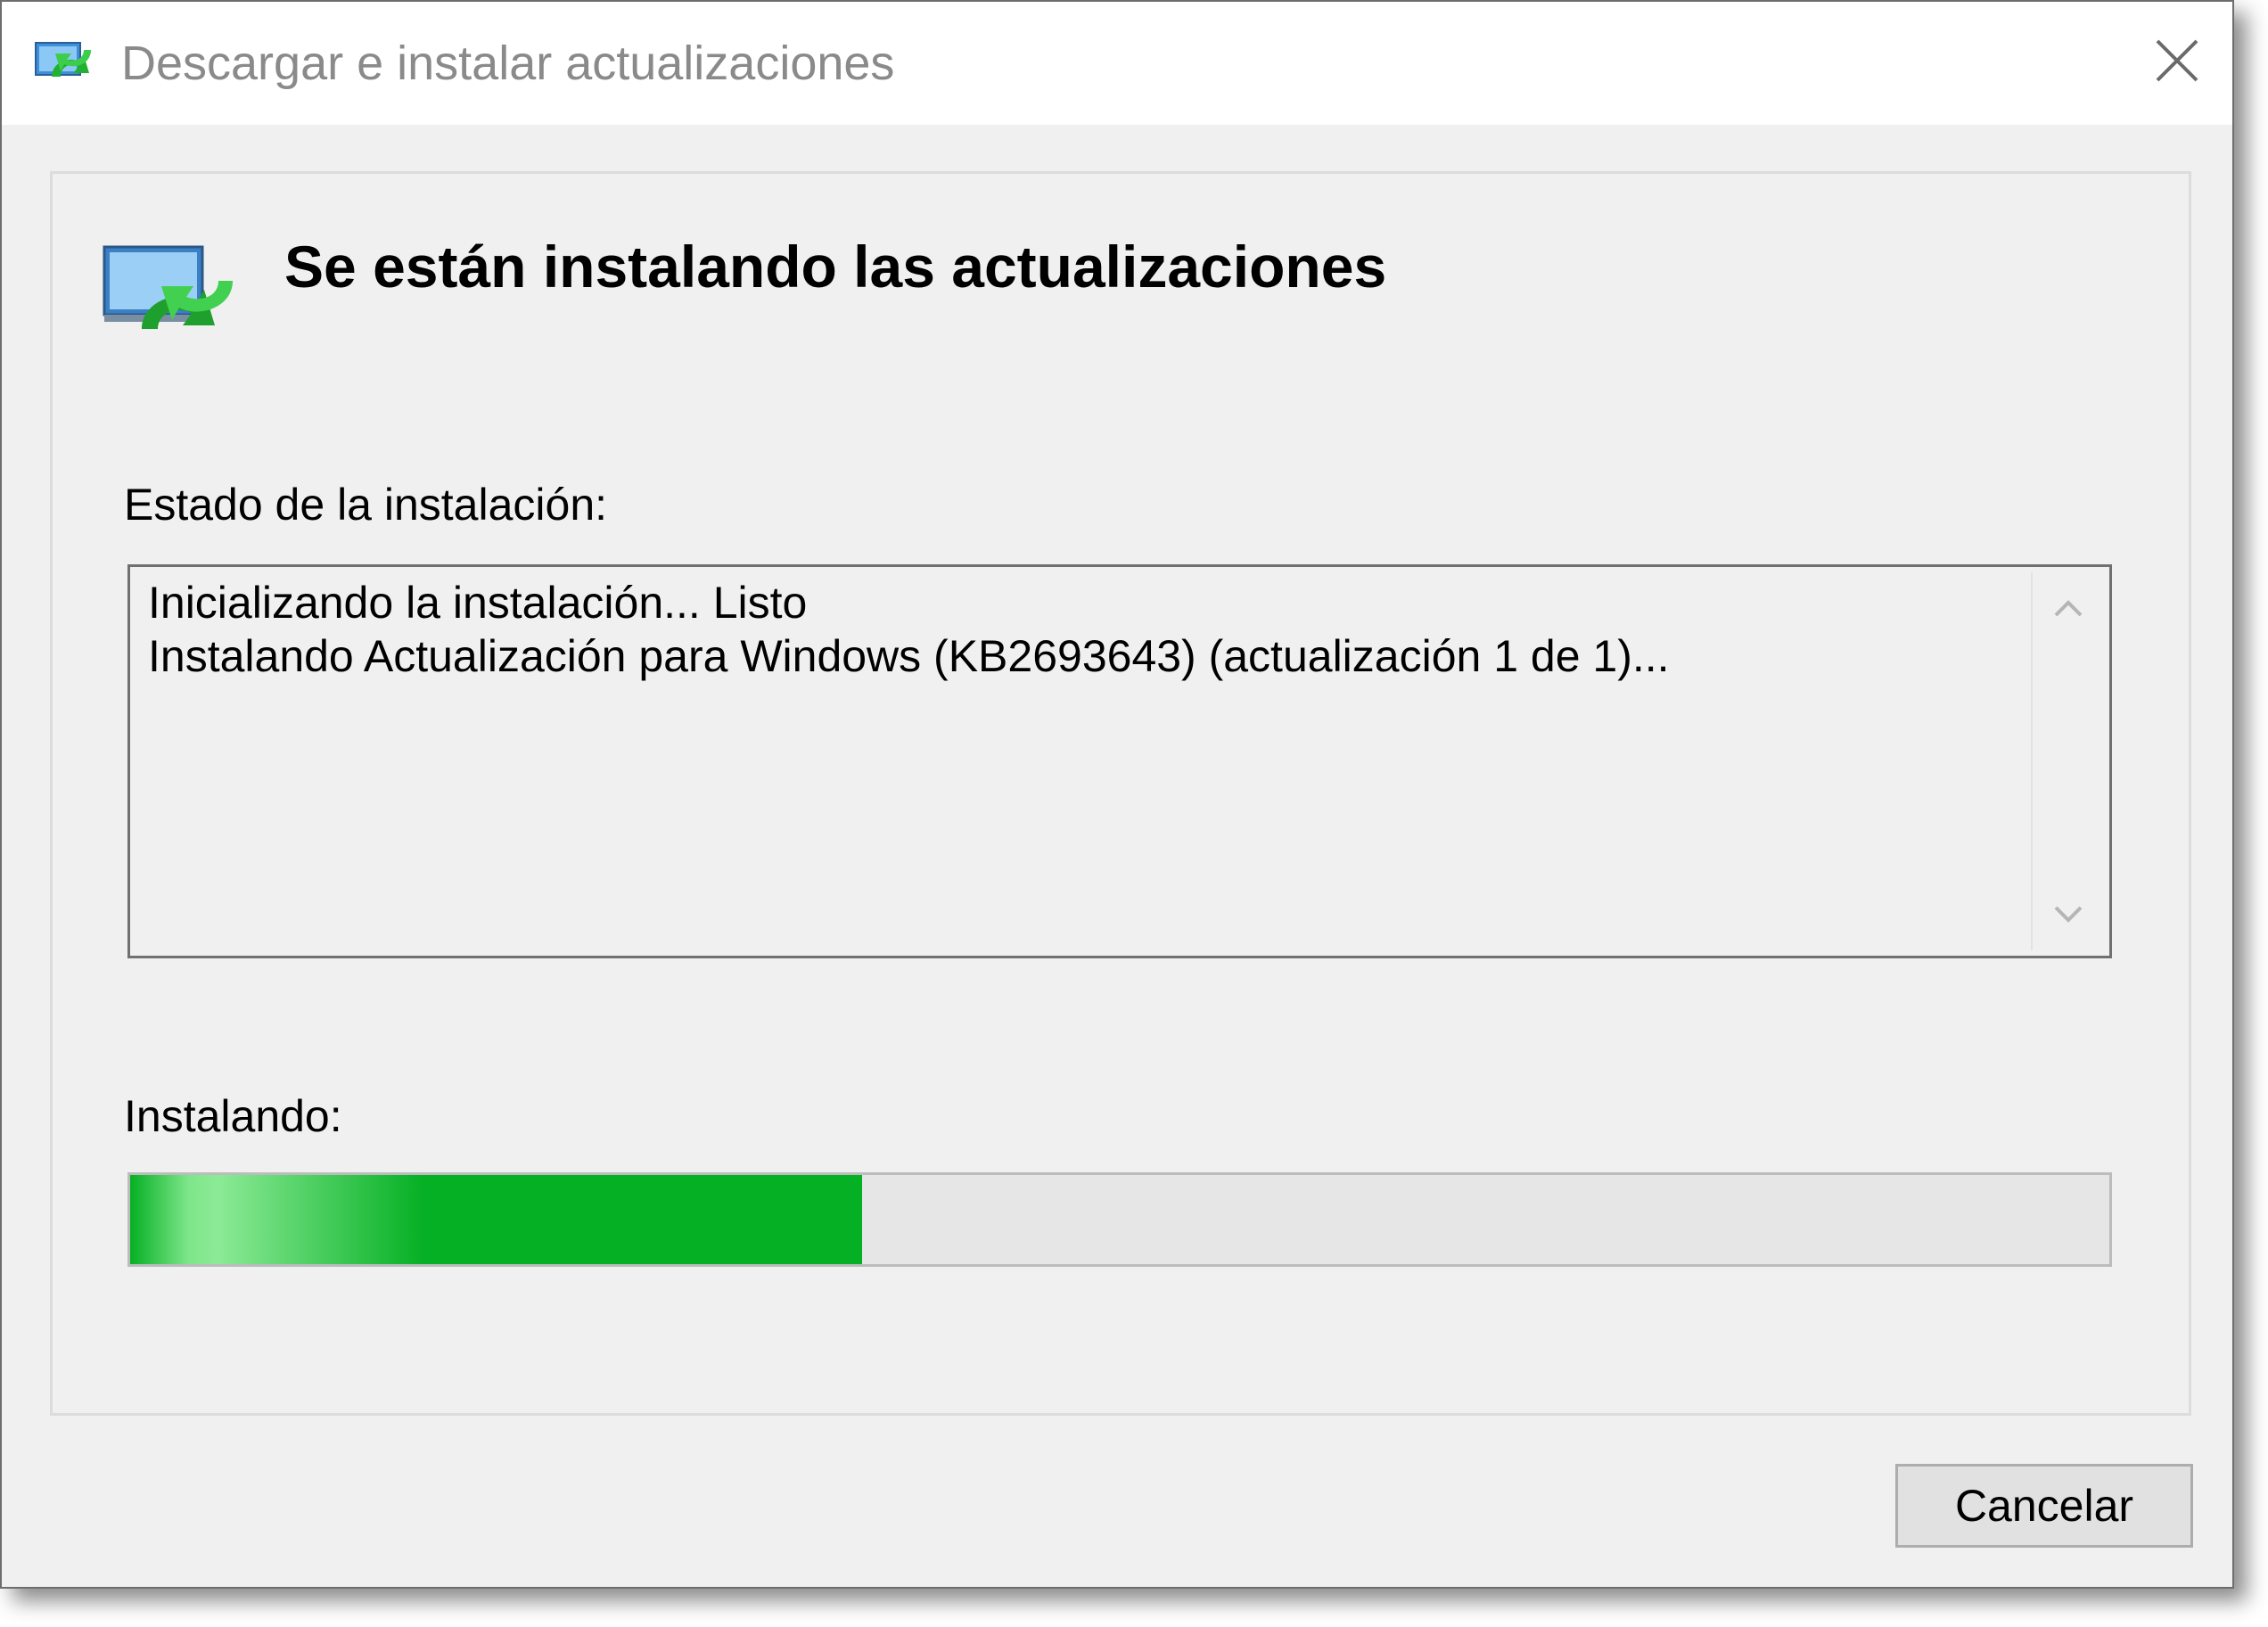 Image resolution: width=2268 pixels, height=1627 pixels. What do you see at coordinates (1119, 1219) in the screenshot?
I see `progress-bar` at bounding box center [1119, 1219].